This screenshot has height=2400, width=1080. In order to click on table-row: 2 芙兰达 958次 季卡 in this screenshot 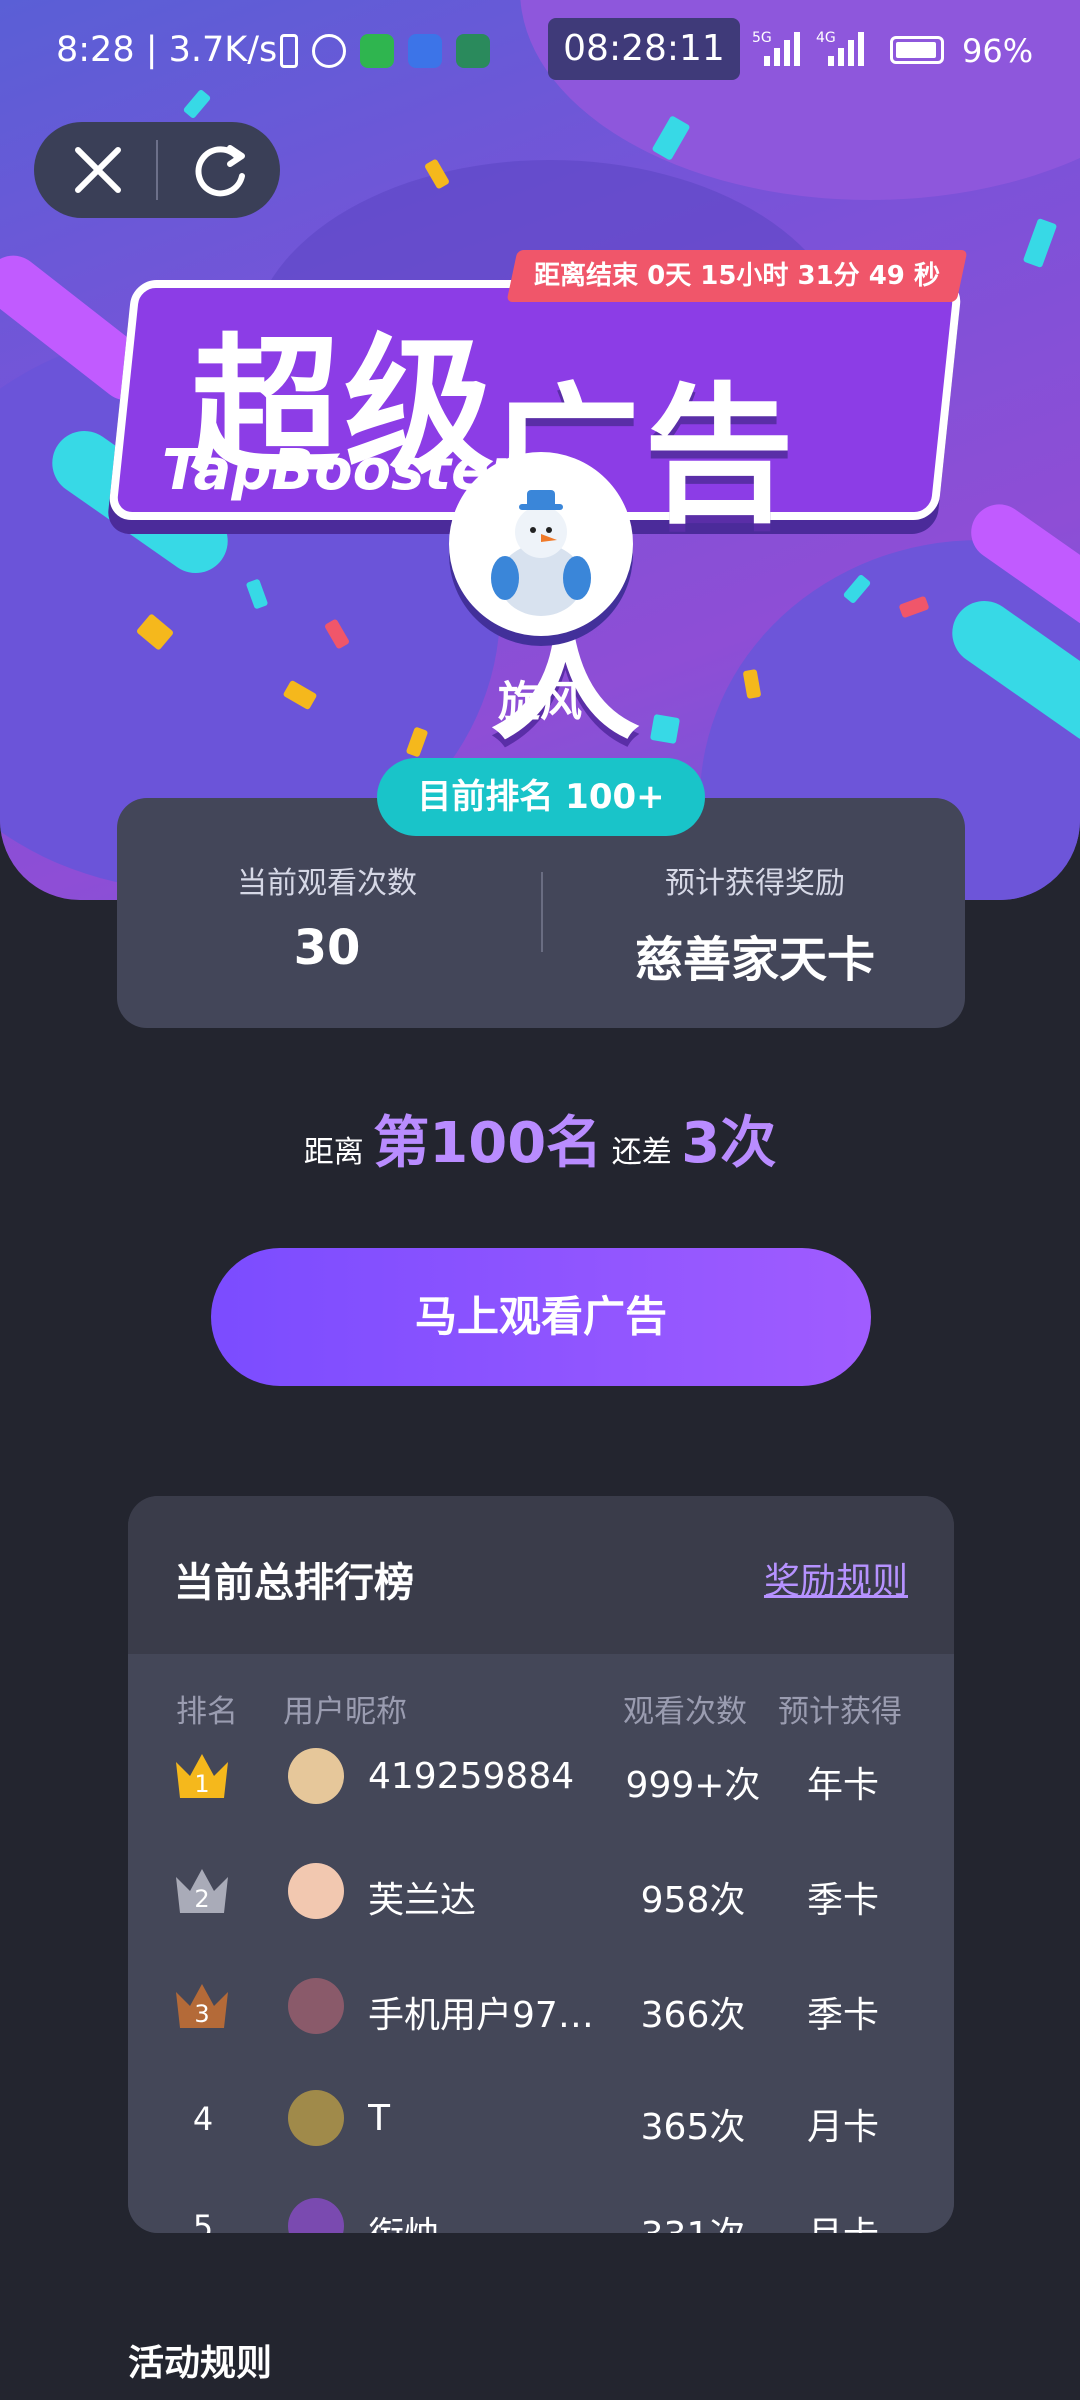, I will do `click(541, 1892)`.